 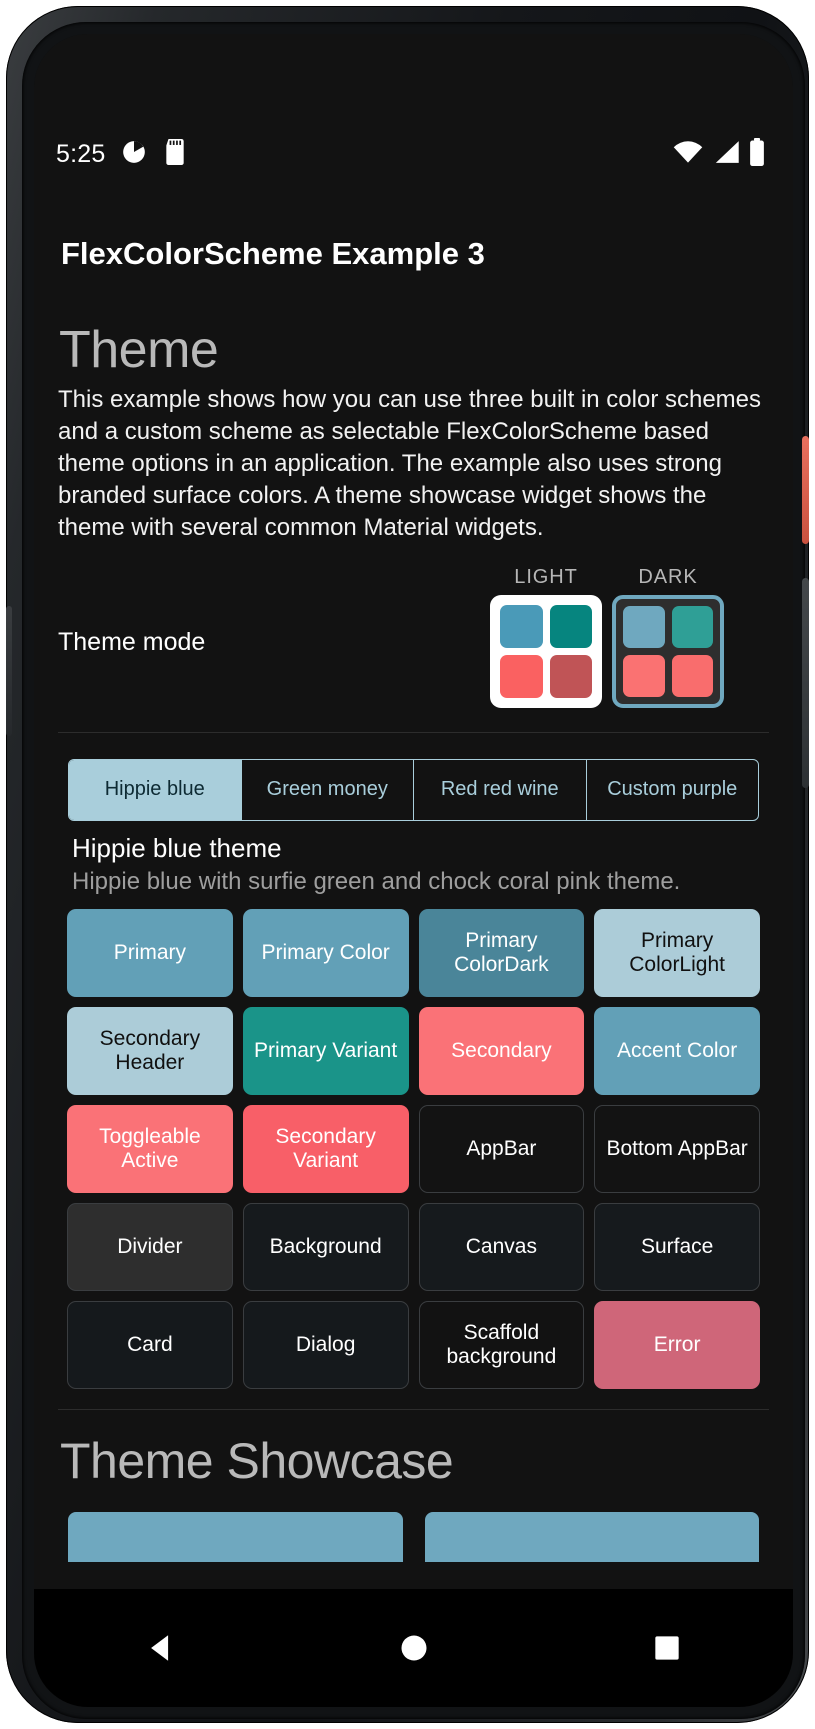 I want to click on color-card-12: Divider, so click(x=150, y=1246).